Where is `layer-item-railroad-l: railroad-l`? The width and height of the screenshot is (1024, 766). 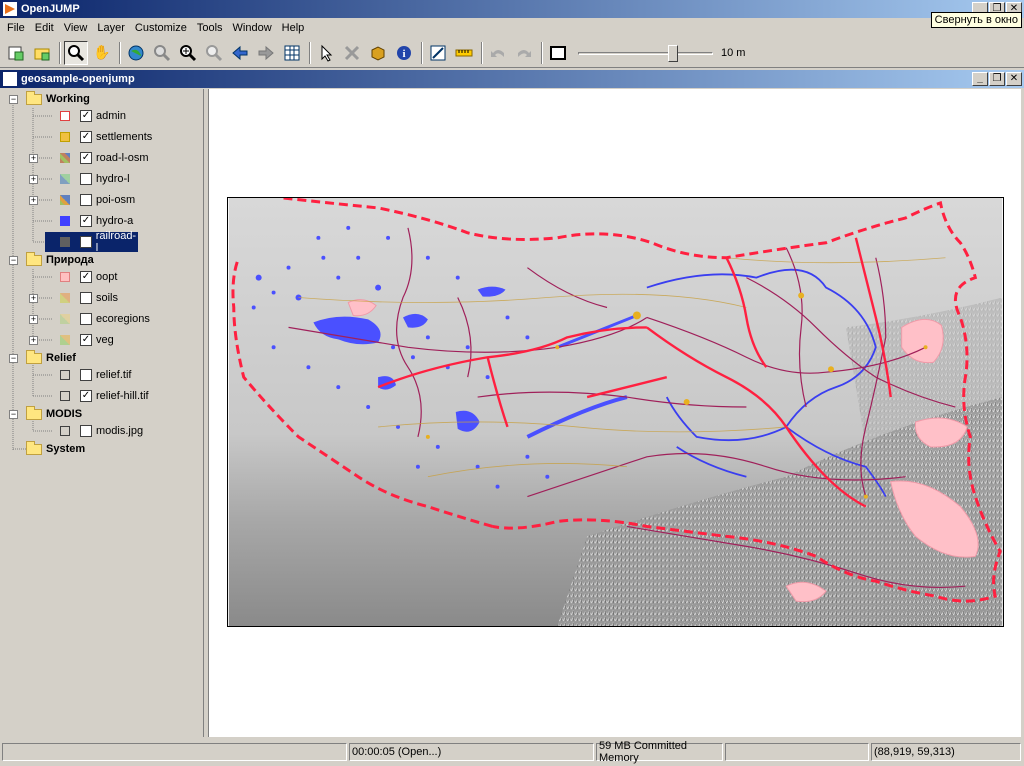
layer-item-railroad-l: railroad-l is located at coordinates (91, 242).